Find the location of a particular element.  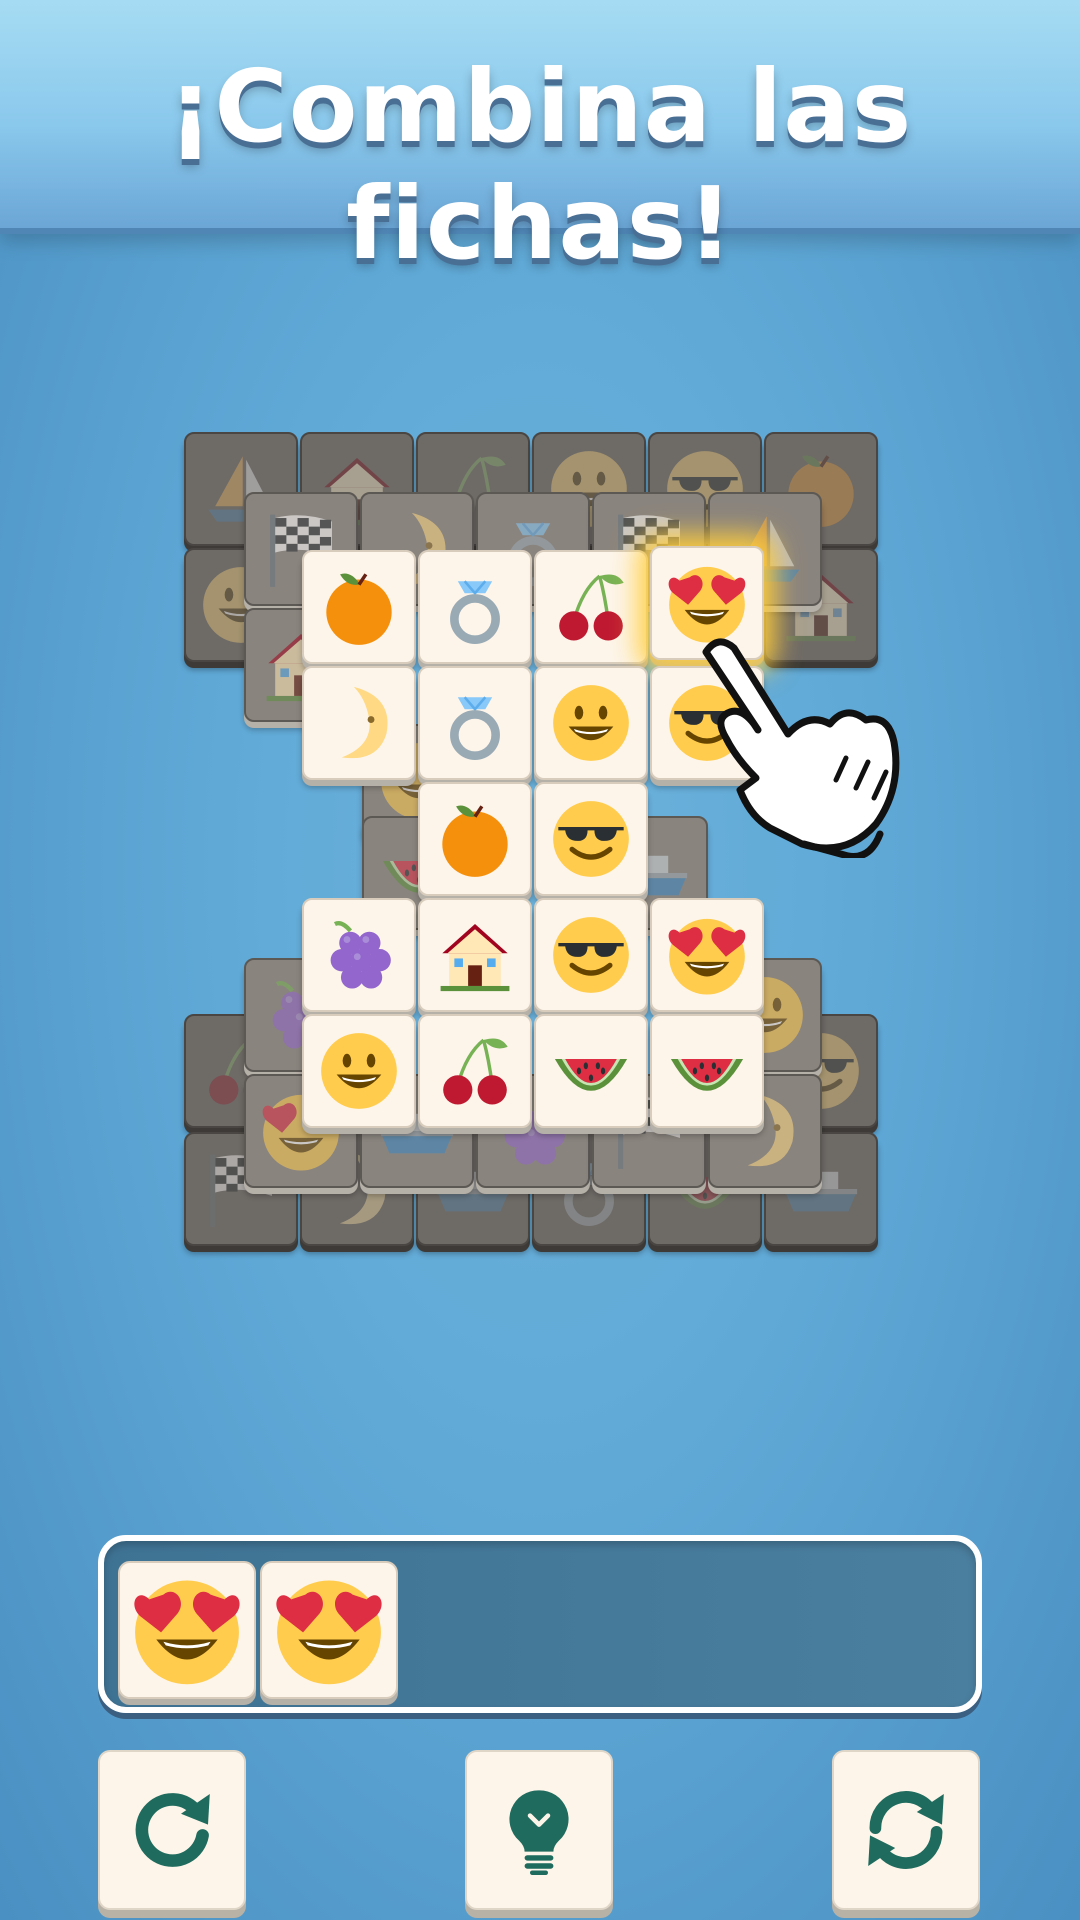

grapes-icon is located at coordinates (359, 955).